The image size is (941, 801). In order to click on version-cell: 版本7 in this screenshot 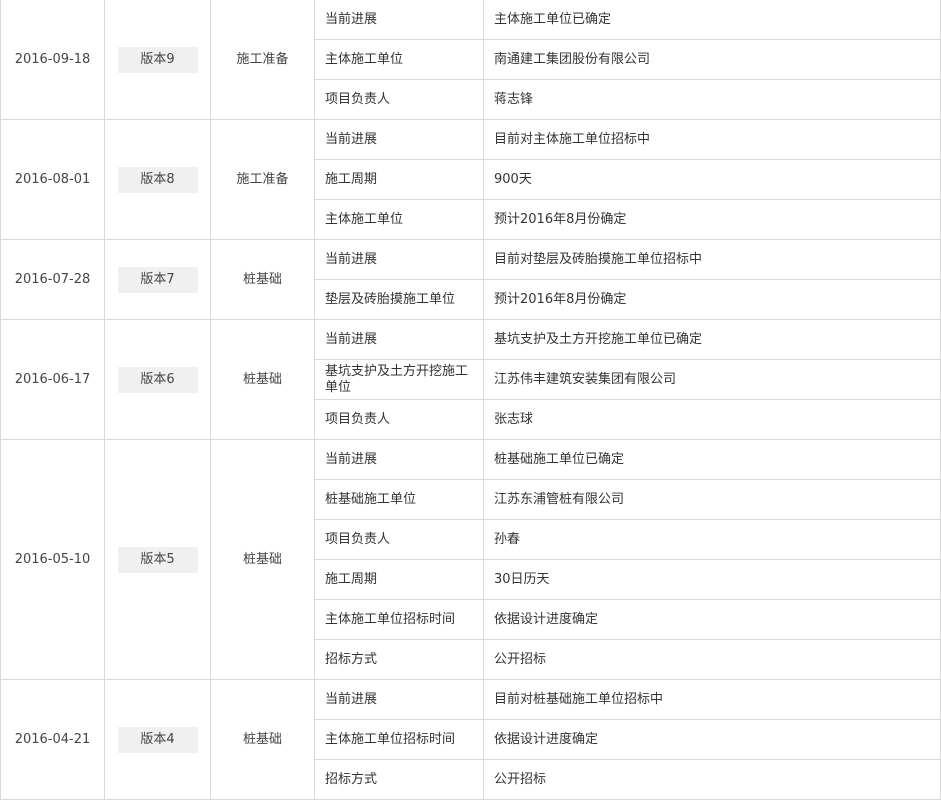, I will do `click(157, 279)`.